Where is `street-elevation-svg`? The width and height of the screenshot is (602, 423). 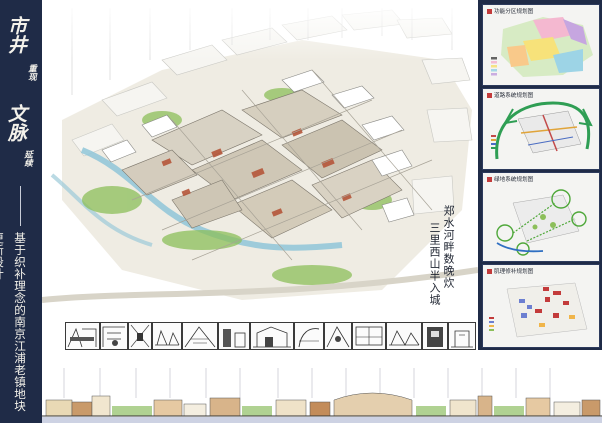
street-elevation-svg is located at coordinates (322, 395).